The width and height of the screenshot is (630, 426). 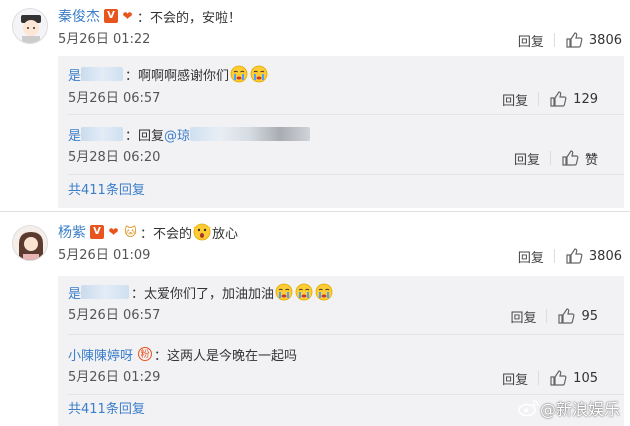 What do you see at coordinates (130, 231) in the screenshot?
I see `cat-emoji-icon: 🐱` at bounding box center [130, 231].